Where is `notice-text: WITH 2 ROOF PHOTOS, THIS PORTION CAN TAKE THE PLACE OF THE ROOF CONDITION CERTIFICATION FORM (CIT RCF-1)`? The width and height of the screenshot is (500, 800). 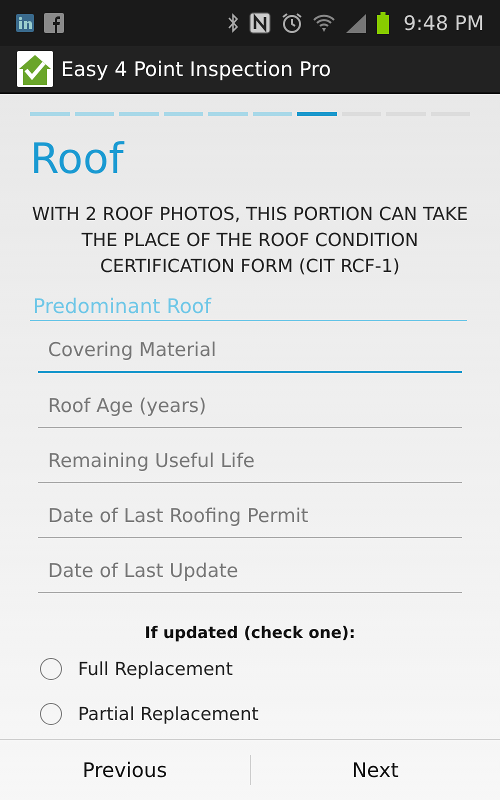
notice-text: WITH 2 ROOF PHOTOS, THIS PORTION CAN TAKE THE PLACE OF THE ROOF CONDITION CERTIFICATION FORM (CIT RCF-1) is located at coordinates (250, 241).